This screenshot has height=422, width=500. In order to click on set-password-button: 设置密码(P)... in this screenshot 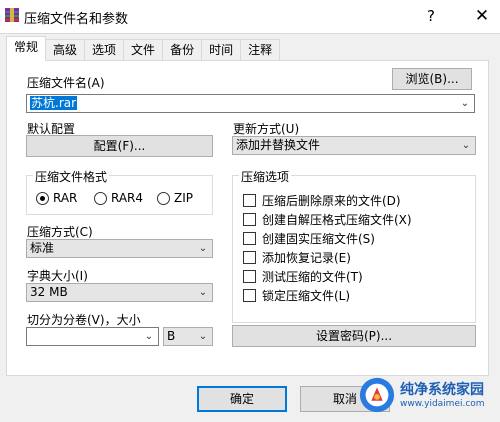, I will do `click(354, 336)`.